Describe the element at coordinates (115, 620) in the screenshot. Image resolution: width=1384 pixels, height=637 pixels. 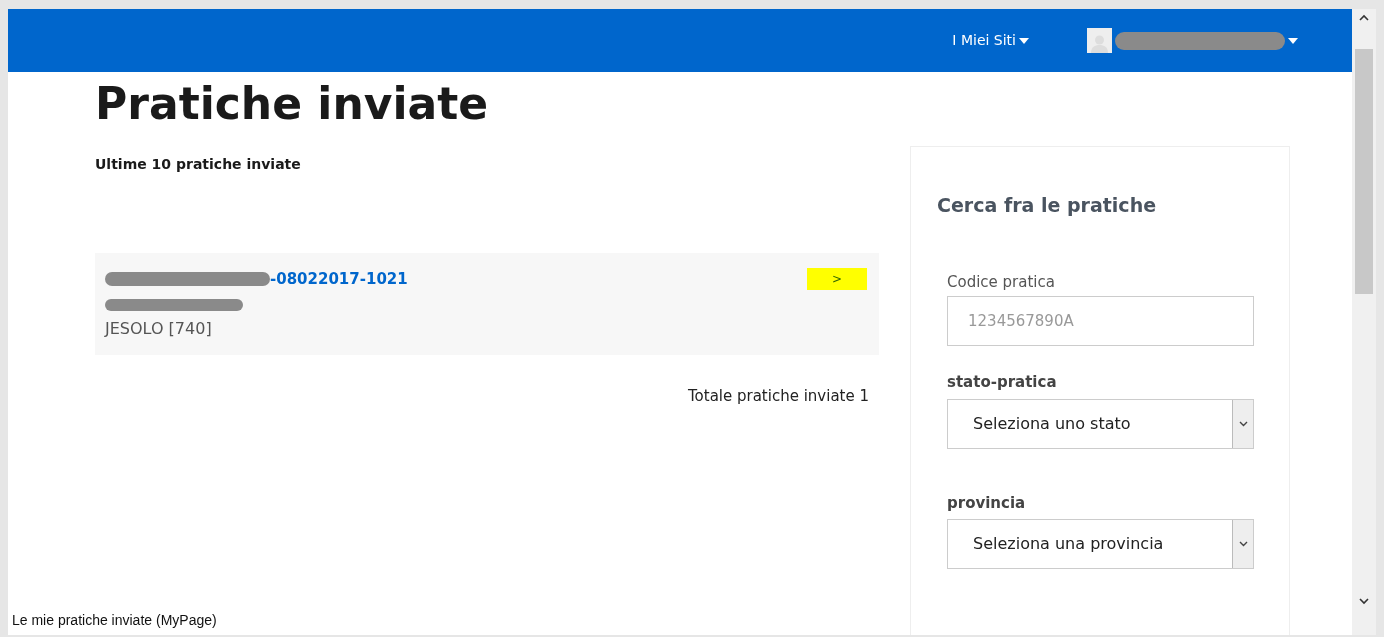
I see `status-text: Le mie pratiche inviate (MyPage)` at that location.